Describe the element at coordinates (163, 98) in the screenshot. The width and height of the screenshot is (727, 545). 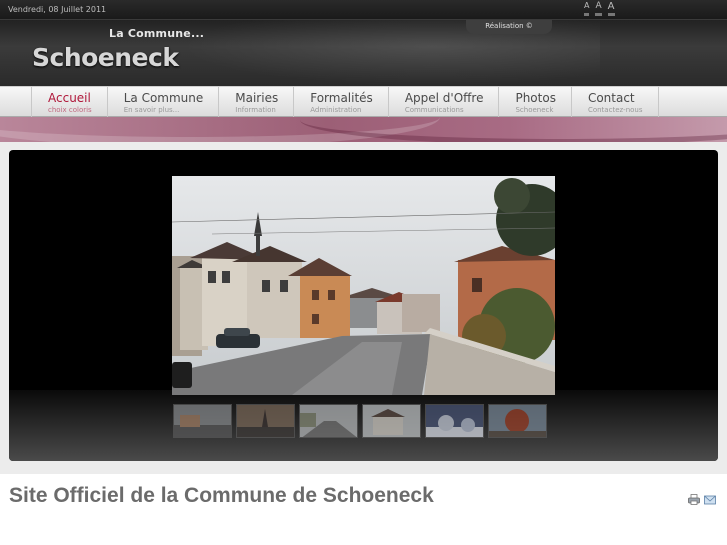
I see `nav-label: La Commune` at that location.